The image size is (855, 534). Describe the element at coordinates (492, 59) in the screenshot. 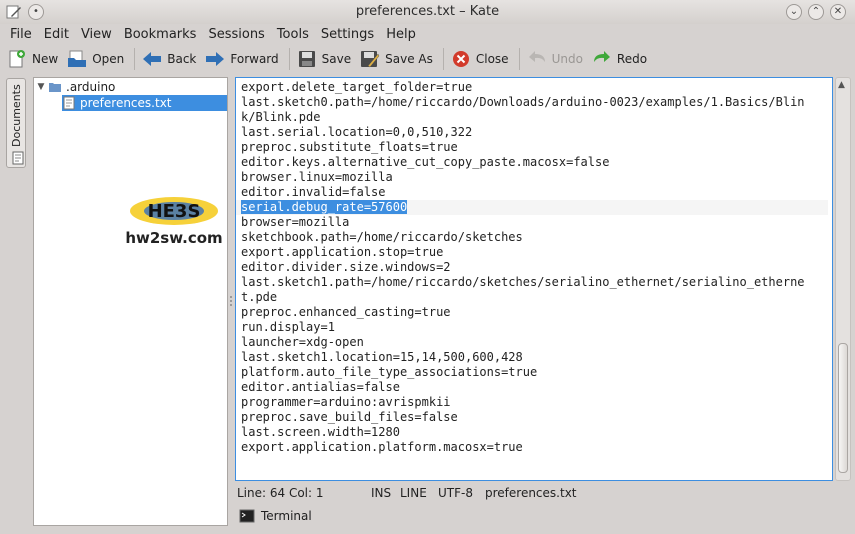

I see `close-label: Close` at that location.